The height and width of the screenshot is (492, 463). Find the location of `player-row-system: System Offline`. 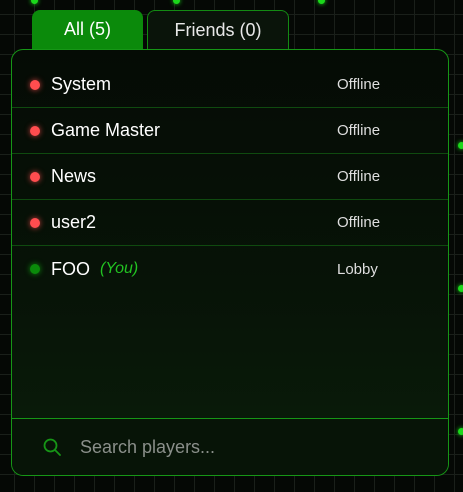

player-row-system: System Offline is located at coordinates (230, 85).